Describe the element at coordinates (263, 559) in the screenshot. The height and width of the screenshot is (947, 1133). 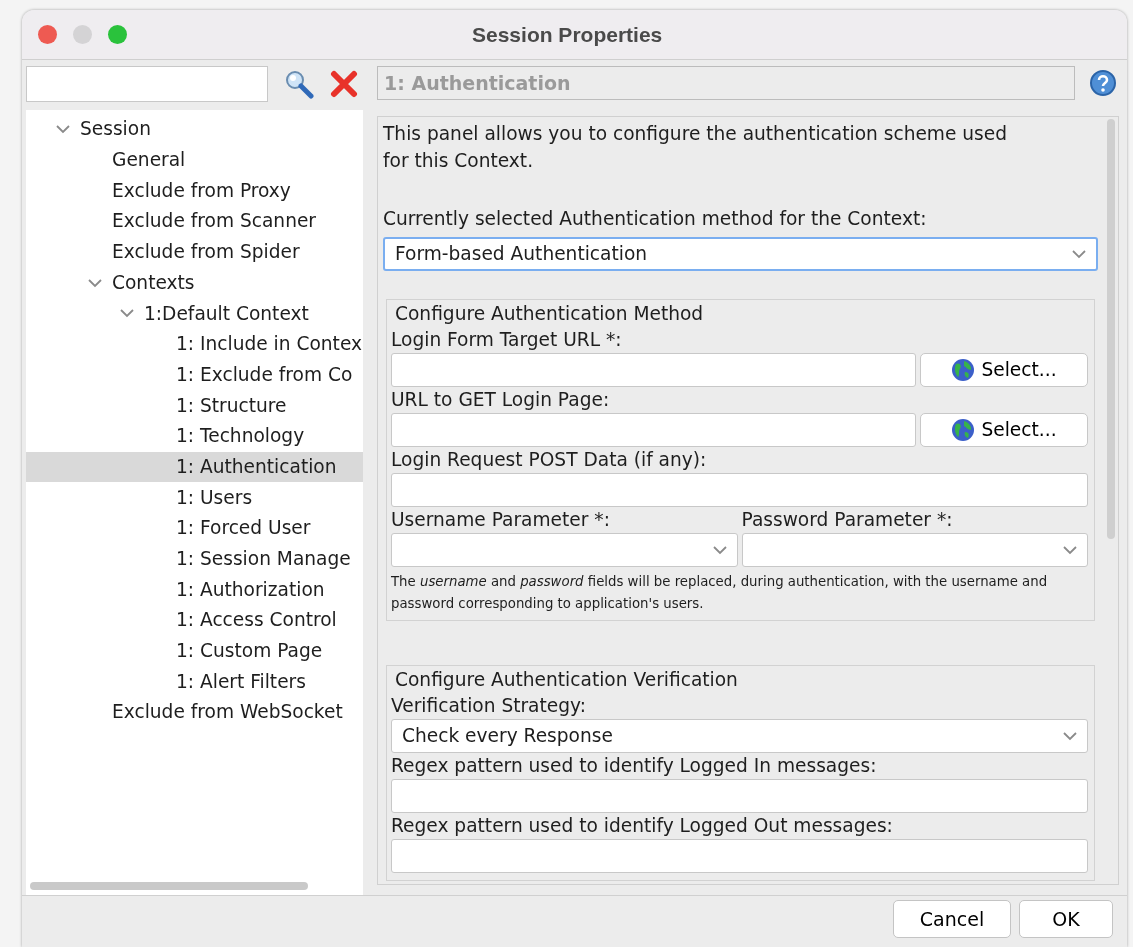
I see `tree-item: 1: Session Manage` at that location.